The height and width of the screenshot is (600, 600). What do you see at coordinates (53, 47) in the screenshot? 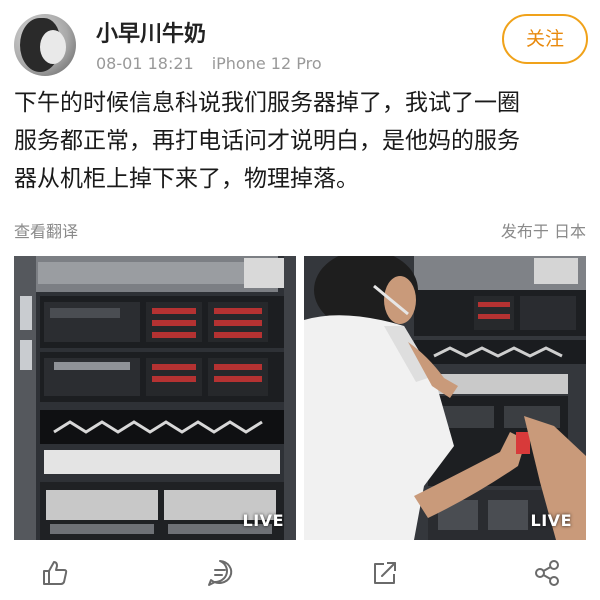
I see `avatar-face-shape` at bounding box center [53, 47].